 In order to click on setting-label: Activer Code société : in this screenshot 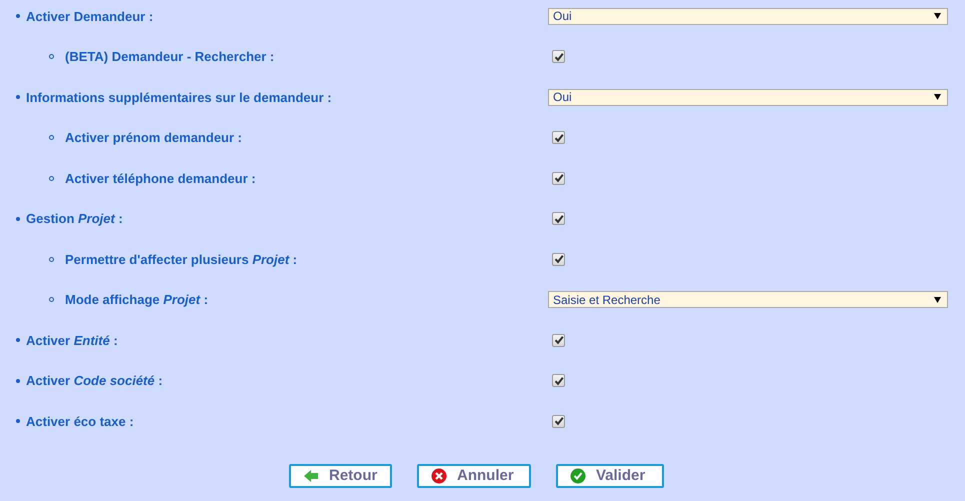, I will do `click(94, 380)`.